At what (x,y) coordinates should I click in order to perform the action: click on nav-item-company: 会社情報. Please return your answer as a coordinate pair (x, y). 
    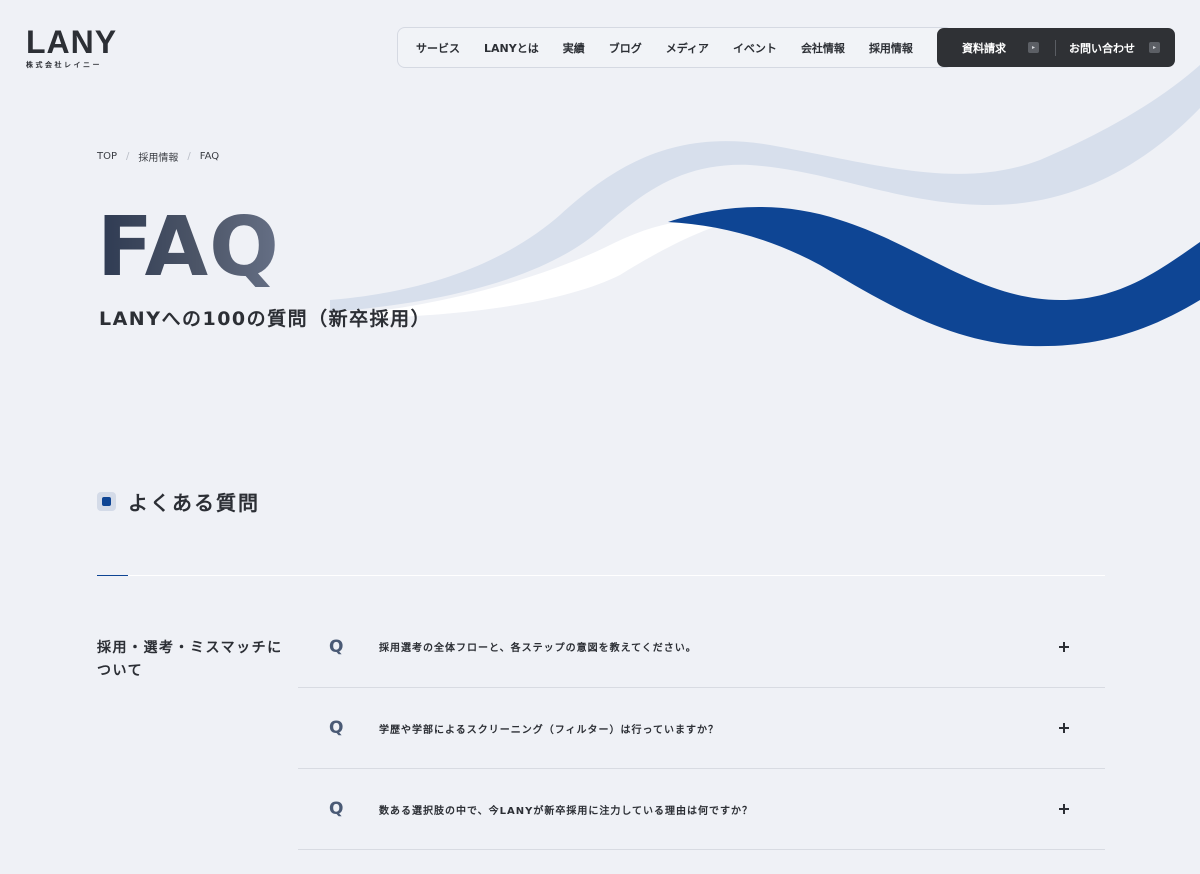
    Looking at the image, I should click on (823, 48).